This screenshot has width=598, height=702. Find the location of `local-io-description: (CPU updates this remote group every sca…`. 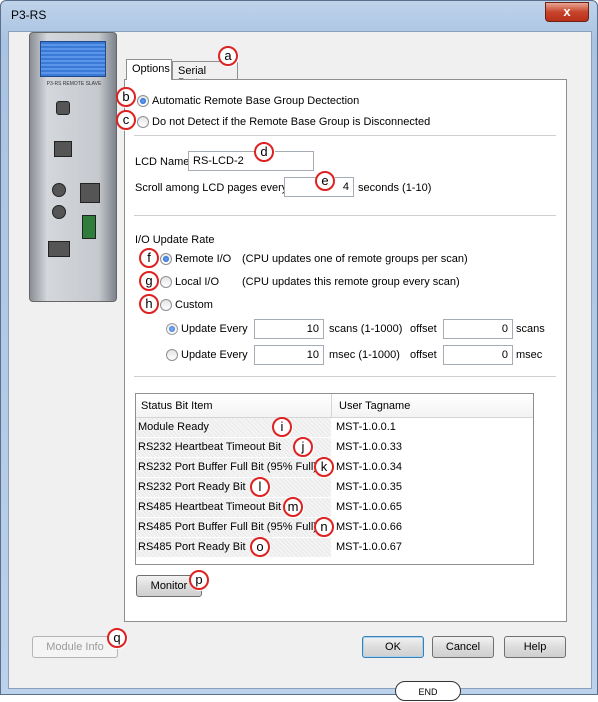

local-io-description: (CPU updates this remote group every sca… is located at coordinates (351, 282).